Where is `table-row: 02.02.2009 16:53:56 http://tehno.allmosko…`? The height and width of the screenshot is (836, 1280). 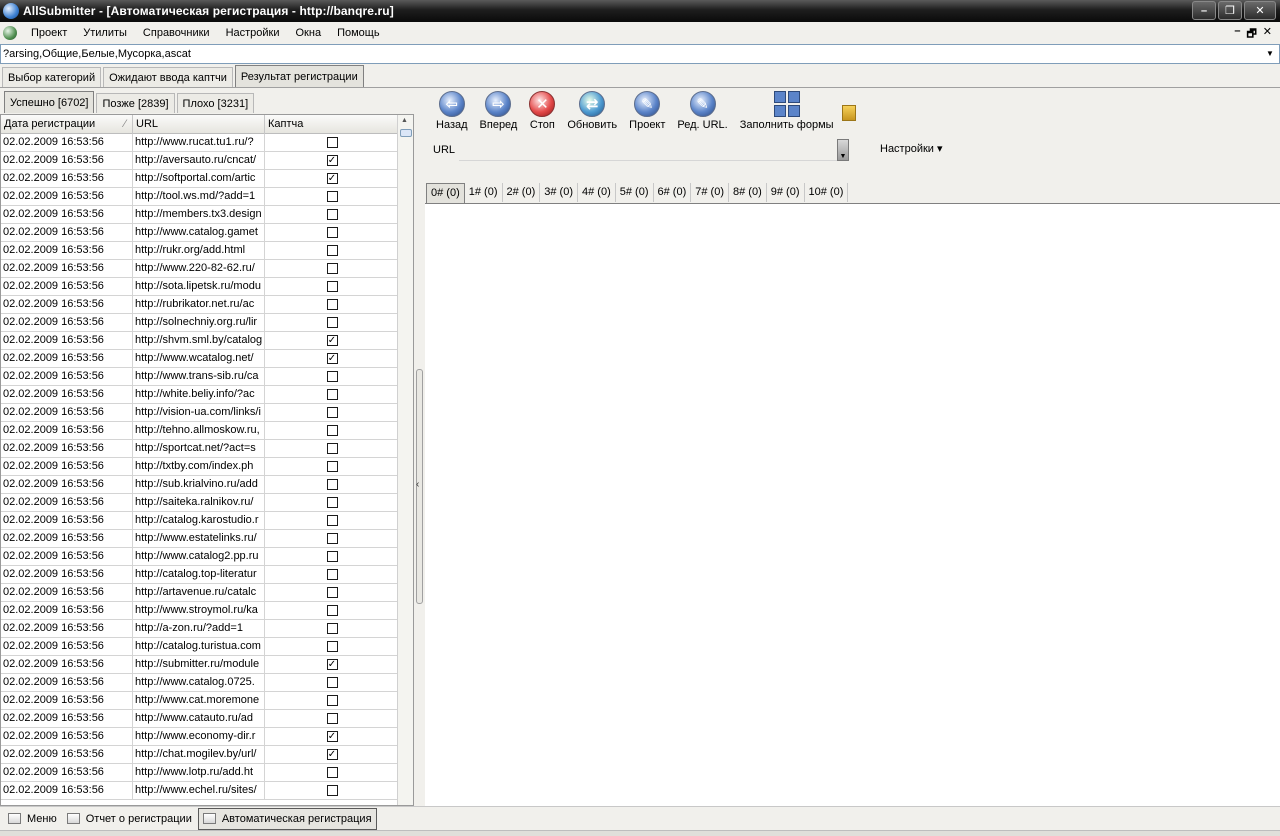 table-row: 02.02.2009 16:53:56 http://tehno.allmosko… is located at coordinates (199, 431).